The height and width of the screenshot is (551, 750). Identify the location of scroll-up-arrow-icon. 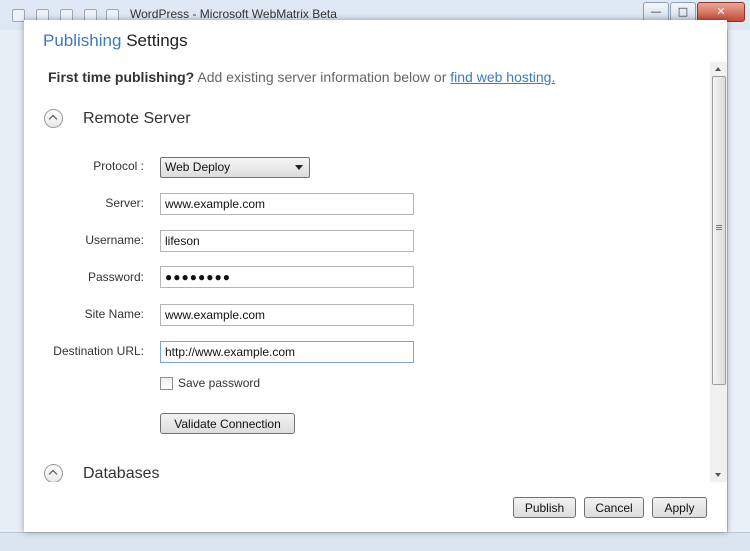
(718, 69).